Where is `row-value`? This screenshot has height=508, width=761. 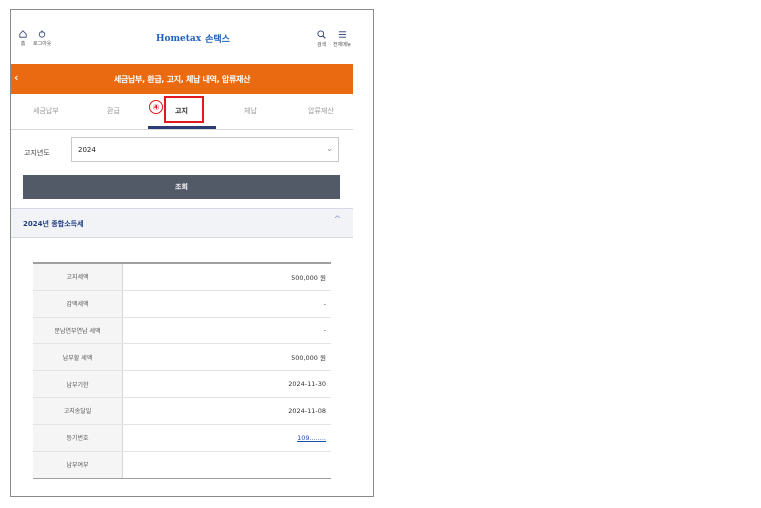
row-value is located at coordinates (227, 465).